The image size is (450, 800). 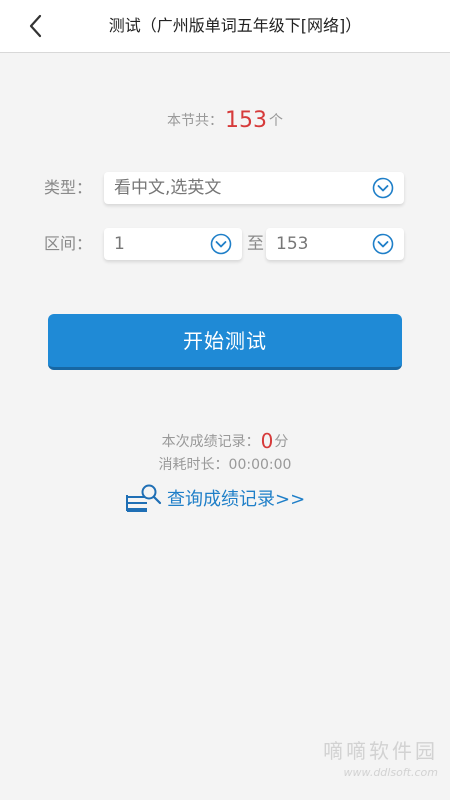 I want to click on type-select: 看中文,选英文, so click(x=254, y=188).